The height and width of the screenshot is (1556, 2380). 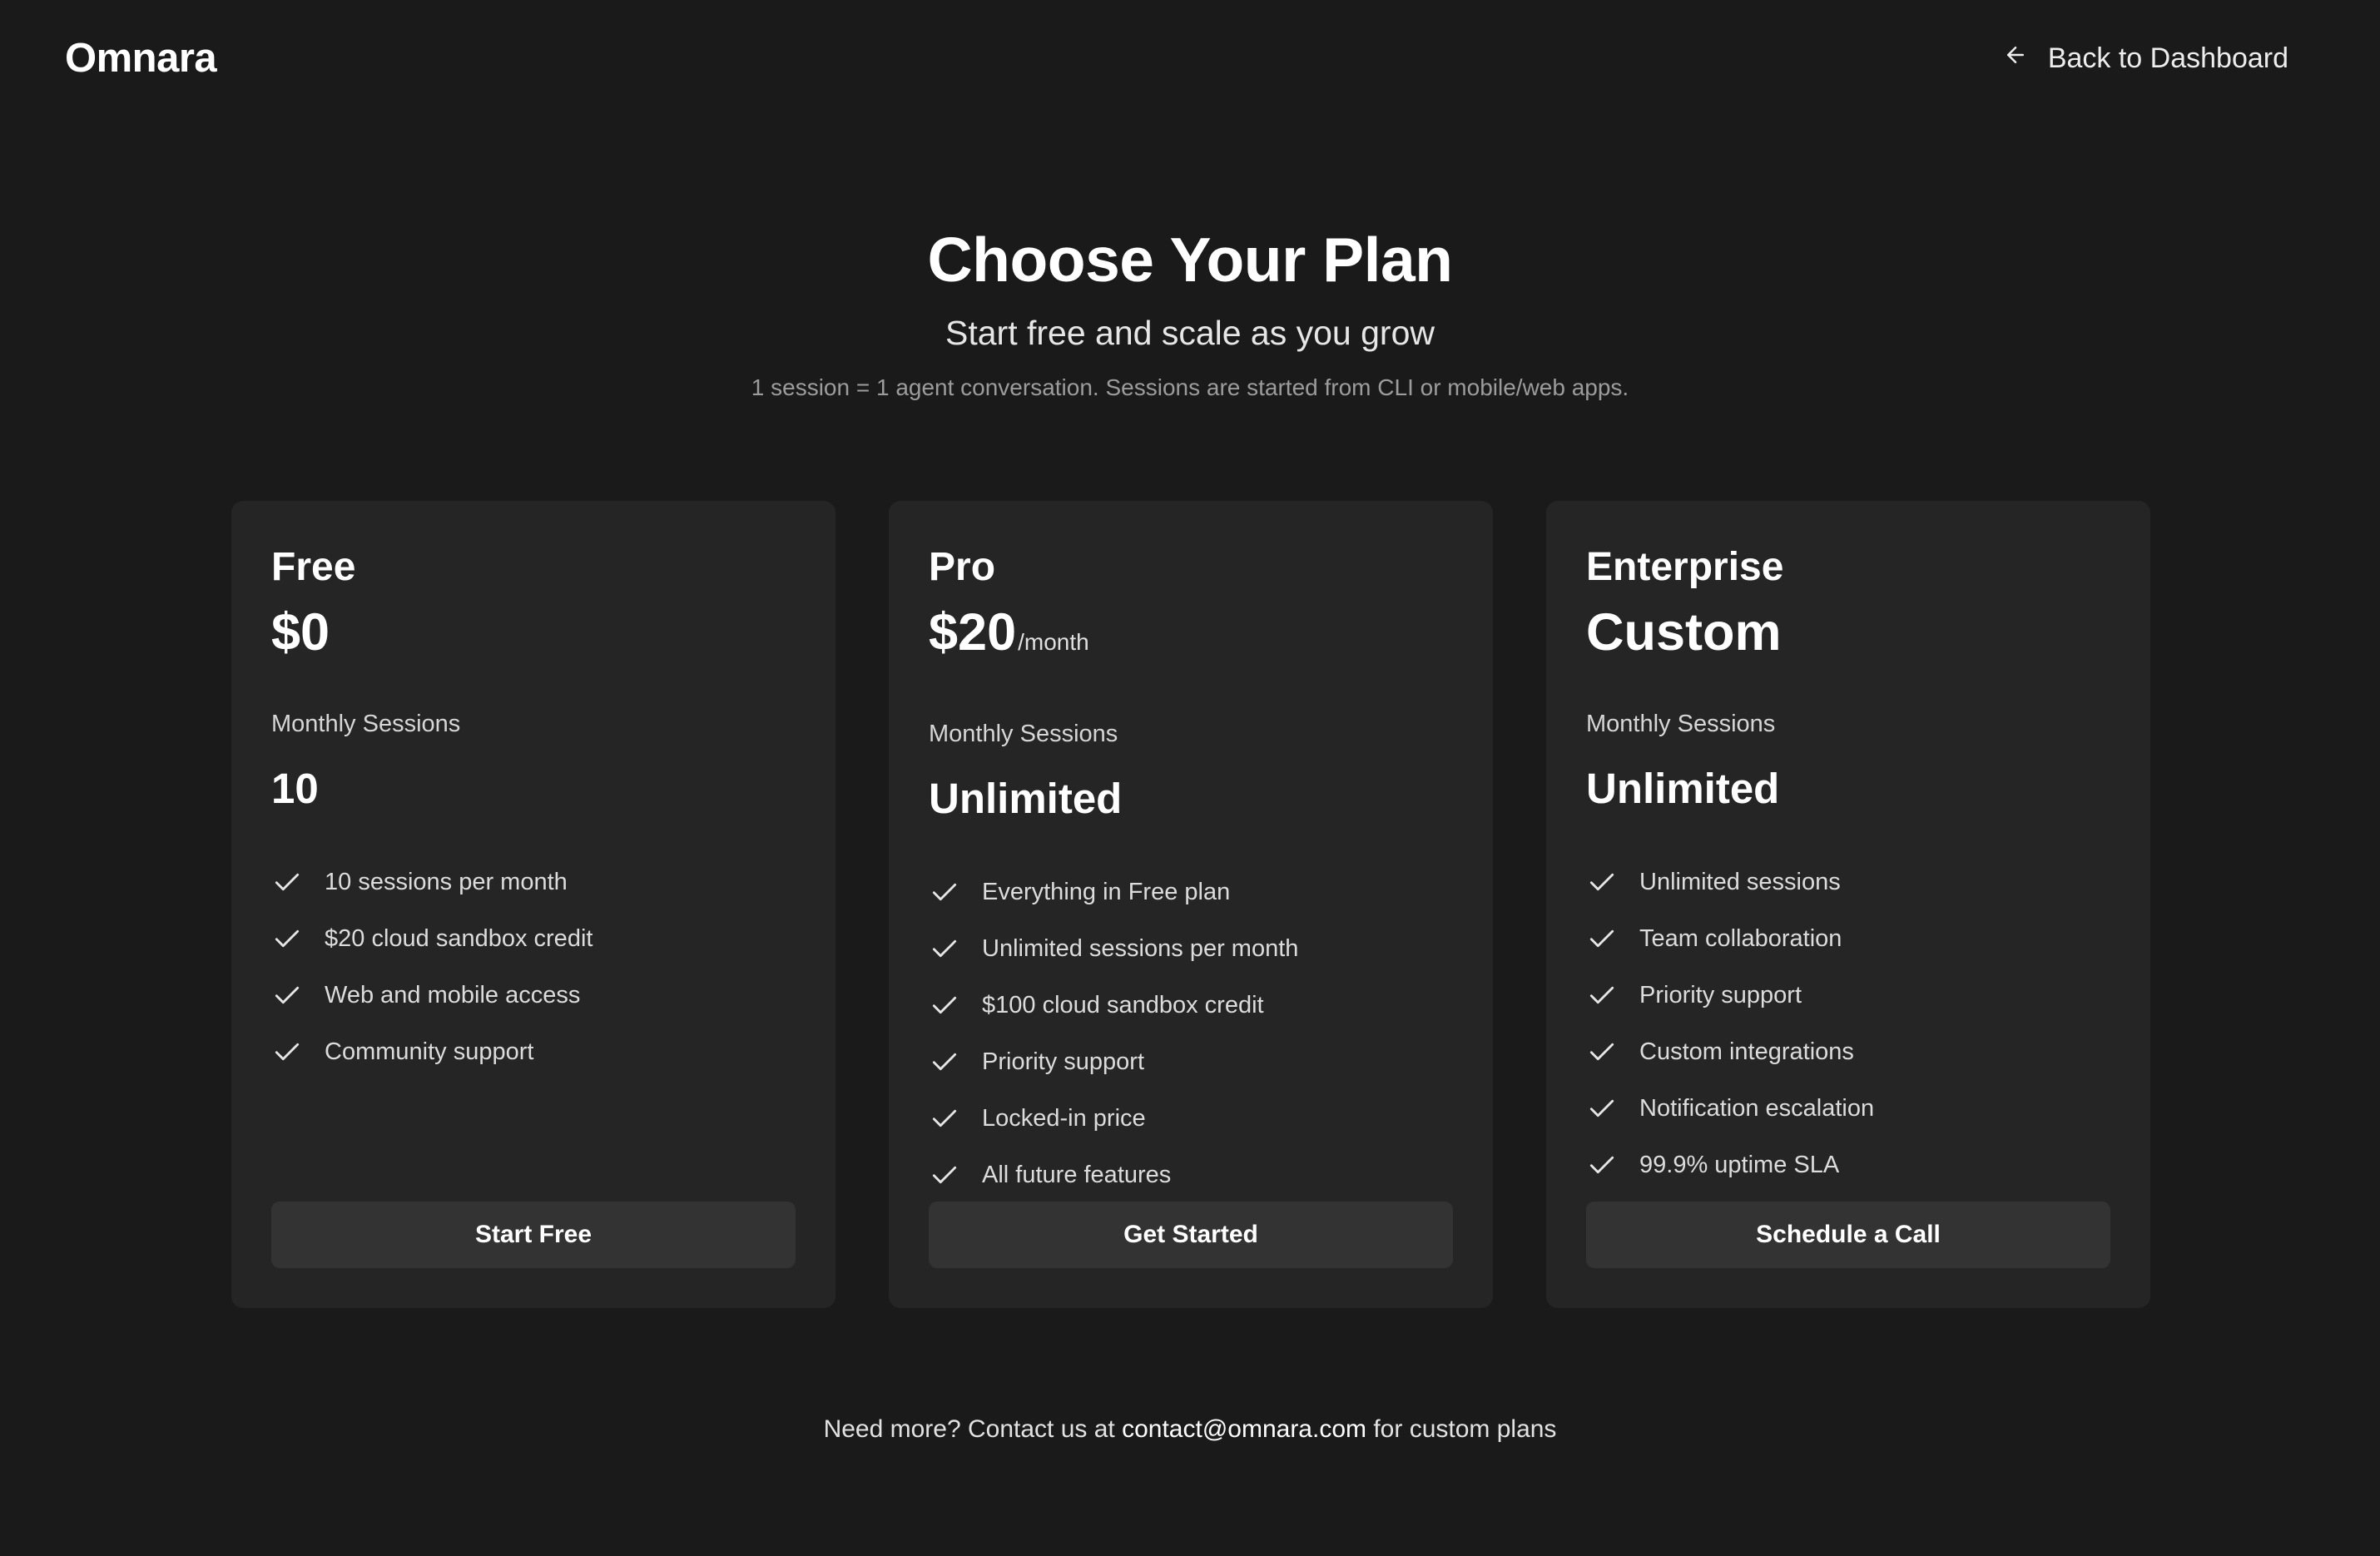 I want to click on plan-name: Free, so click(x=313, y=567).